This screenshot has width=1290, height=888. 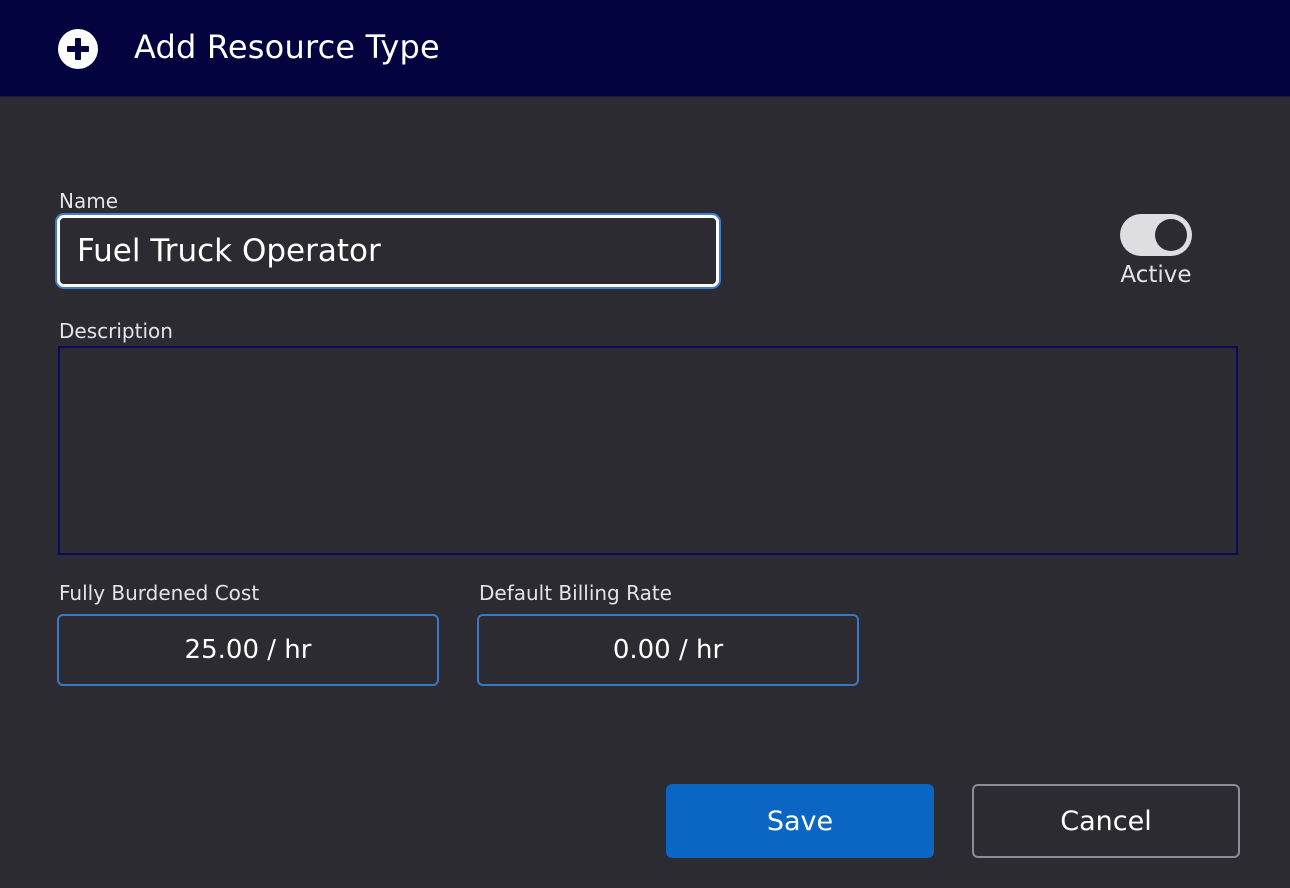 I want to click on dialog-title: Add Resource Type, so click(x=287, y=47).